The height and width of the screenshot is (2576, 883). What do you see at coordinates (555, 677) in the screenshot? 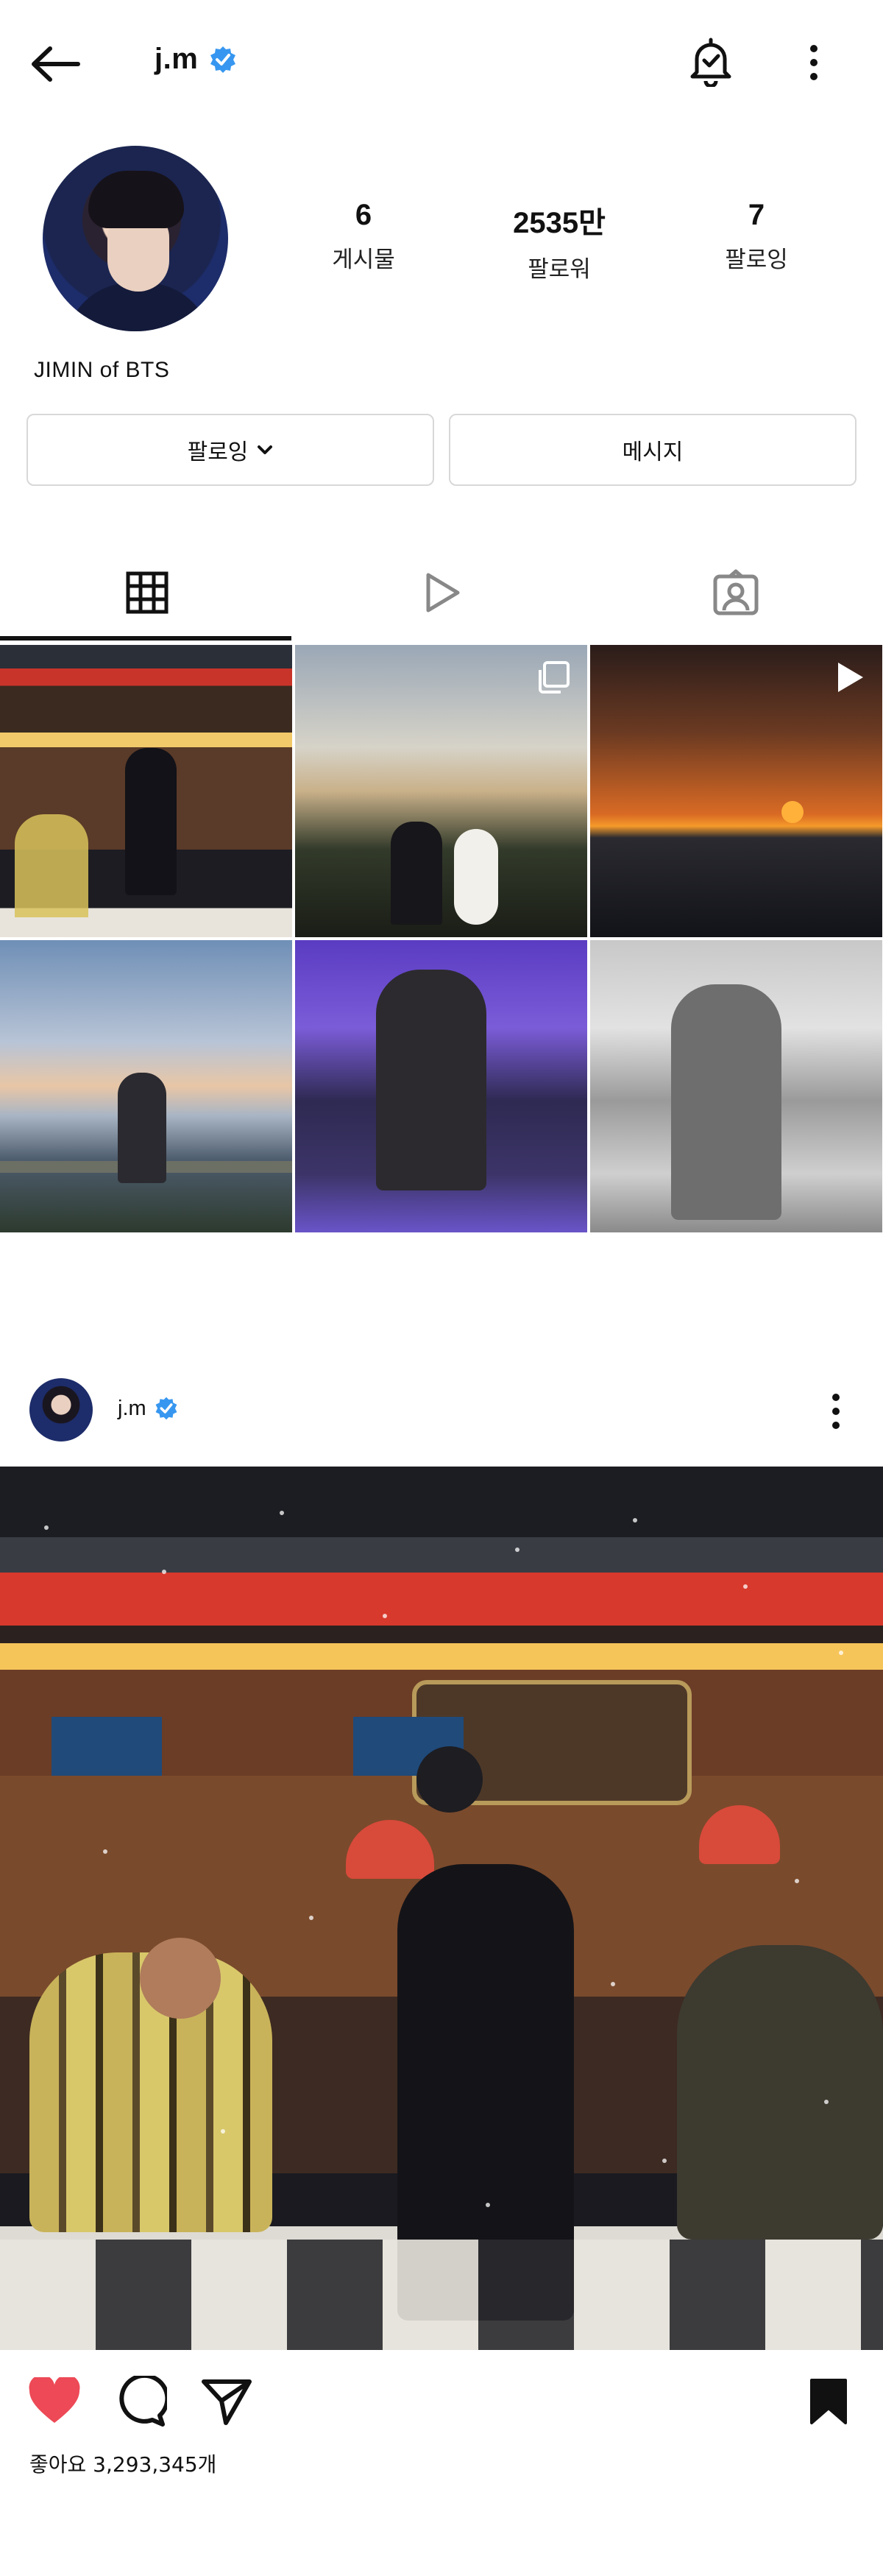
I see `multi-photo-icon` at bounding box center [555, 677].